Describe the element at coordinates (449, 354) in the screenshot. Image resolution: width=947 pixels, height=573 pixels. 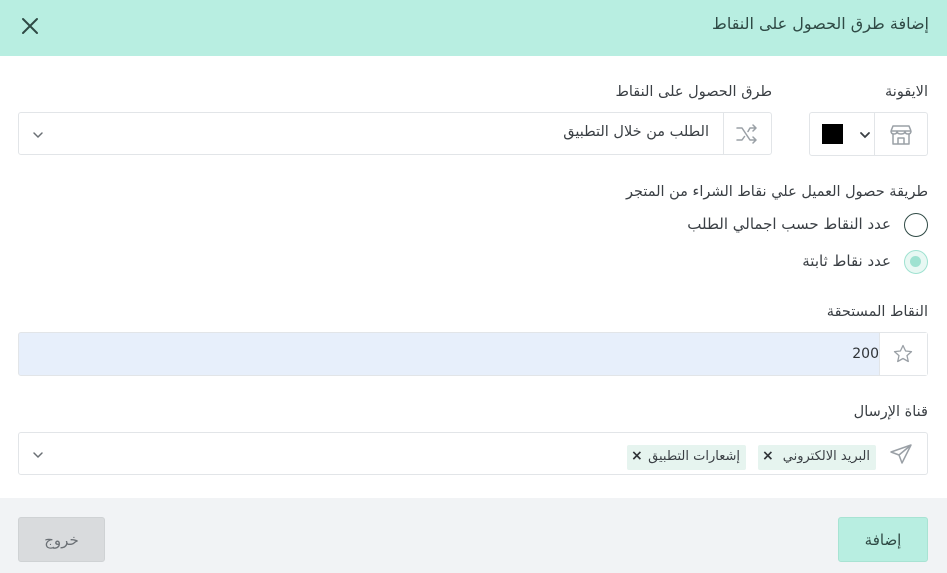
I see `points-input` at that location.